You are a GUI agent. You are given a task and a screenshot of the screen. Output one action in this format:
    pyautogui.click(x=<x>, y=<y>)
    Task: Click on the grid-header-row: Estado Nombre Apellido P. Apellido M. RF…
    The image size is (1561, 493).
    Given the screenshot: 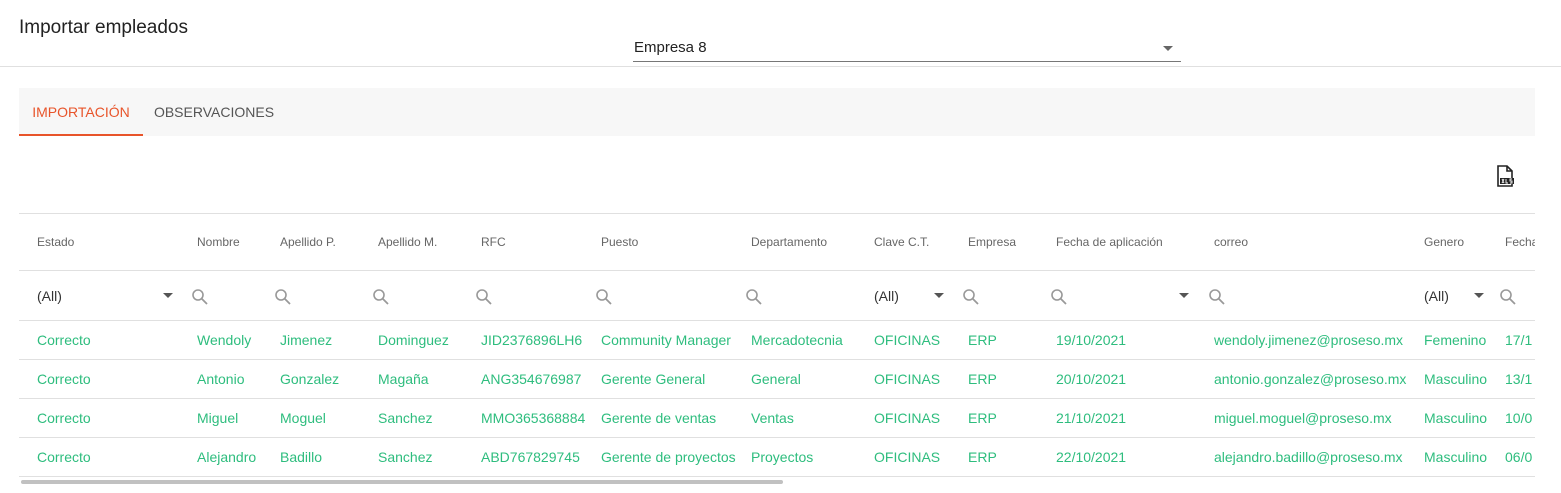 What is the action you would take?
    pyautogui.click(x=777, y=242)
    